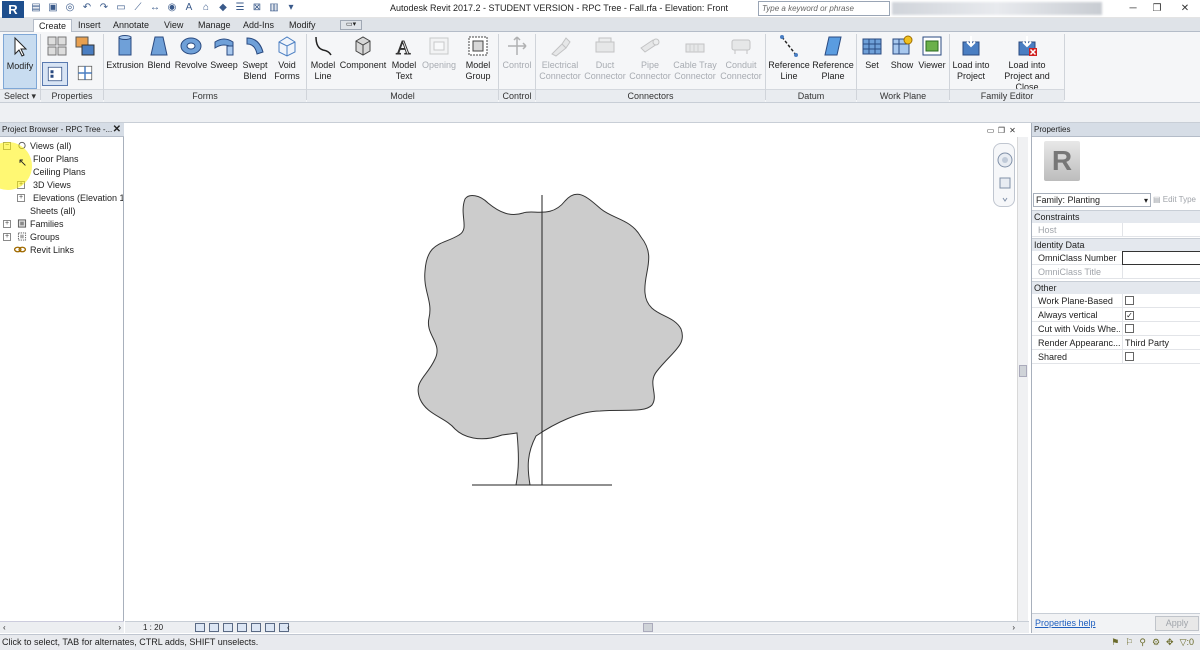  Describe the element at coordinates (1129, 300) in the screenshot. I see `work-plane-based-checkbox` at that location.